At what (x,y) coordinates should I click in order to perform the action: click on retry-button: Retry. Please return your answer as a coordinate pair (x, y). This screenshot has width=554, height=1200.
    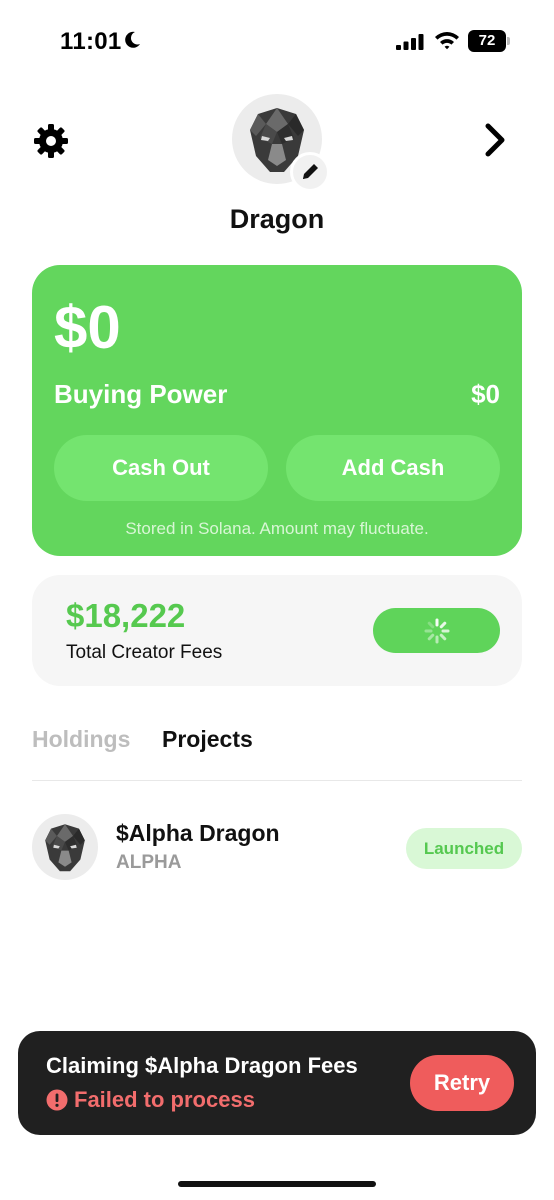
    Looking at the image, I should click on (462, 1083).